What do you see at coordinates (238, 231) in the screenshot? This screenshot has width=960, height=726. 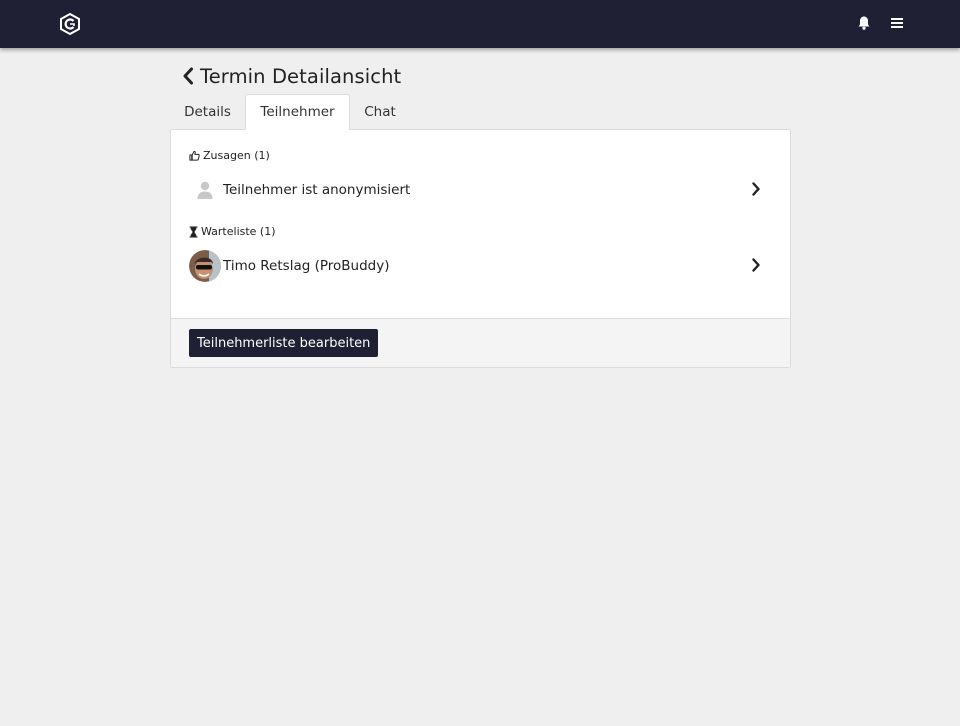 I see `waitlist-label-text: Warteliste (1)` at bounding box center [238, 231].